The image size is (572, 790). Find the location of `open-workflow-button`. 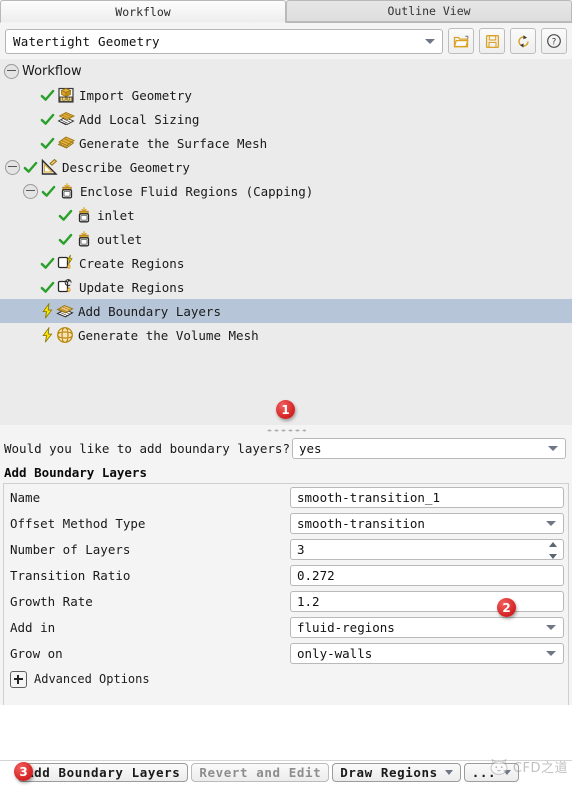

open-workflow-button is located at coordinates (461, 41).